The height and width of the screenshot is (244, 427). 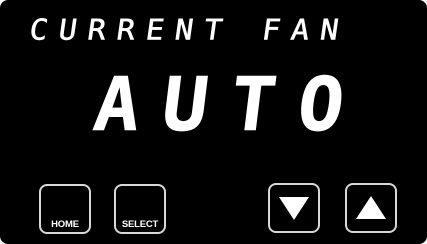 I want to click on select-button: SELECT, so click(x=140, y=209).